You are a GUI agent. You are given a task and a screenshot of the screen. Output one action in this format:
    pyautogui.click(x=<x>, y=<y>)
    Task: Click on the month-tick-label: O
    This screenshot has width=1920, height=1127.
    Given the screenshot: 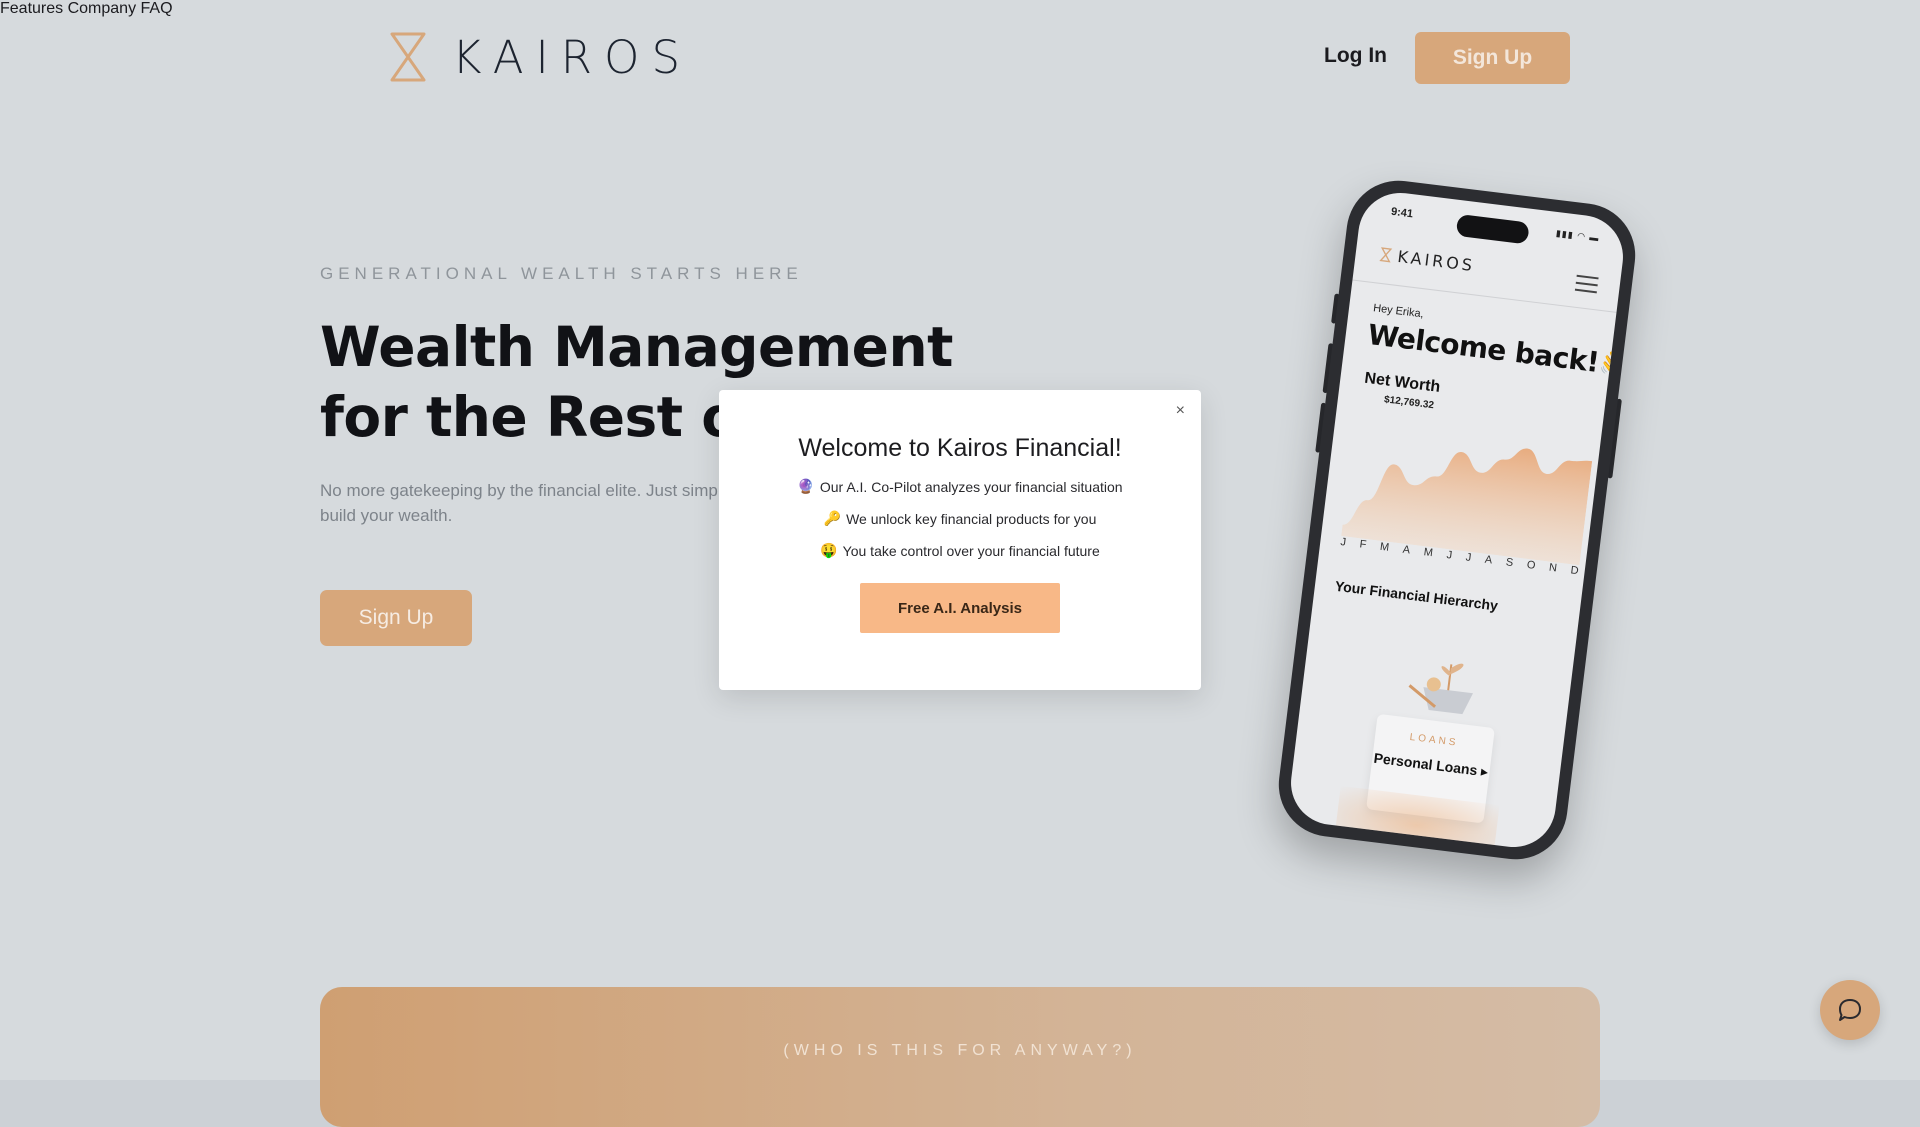 What is the action you would take?
    pyautogui.click(x=1531, y=565)
    